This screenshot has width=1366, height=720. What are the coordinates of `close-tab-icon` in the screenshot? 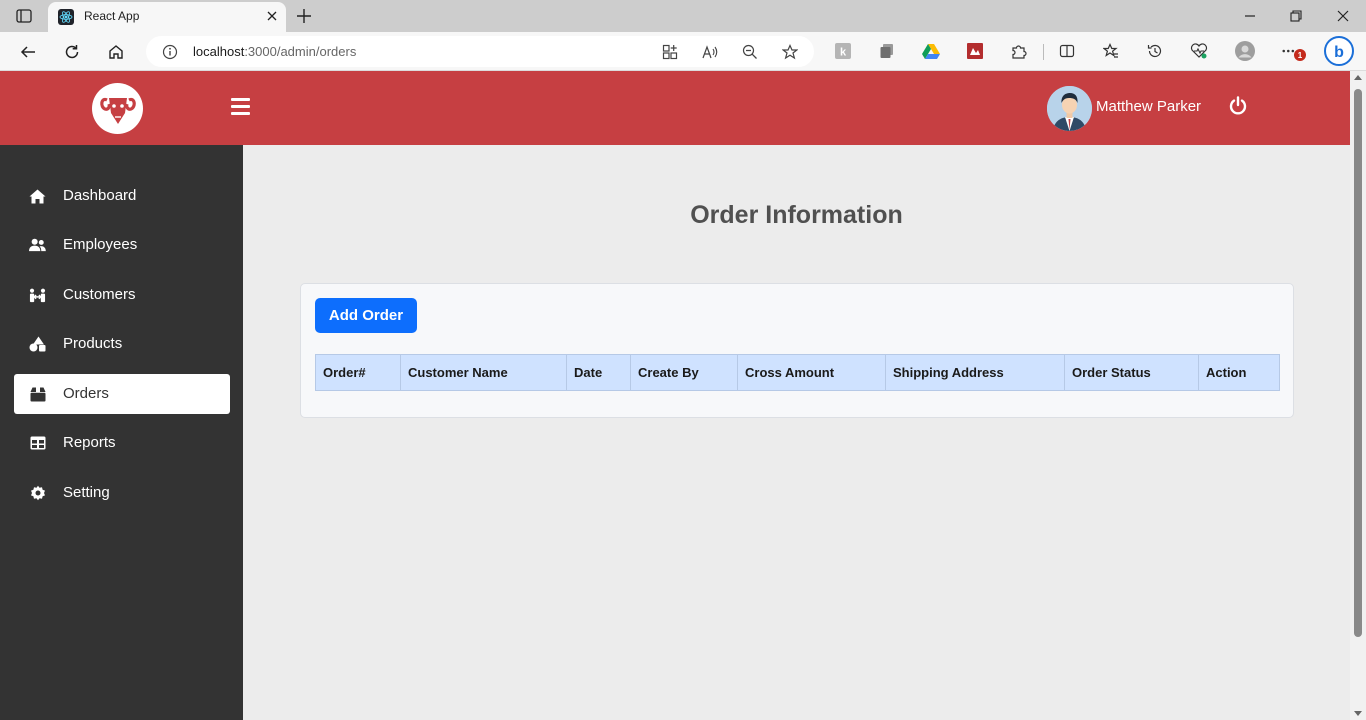 It's located at (272, 16).